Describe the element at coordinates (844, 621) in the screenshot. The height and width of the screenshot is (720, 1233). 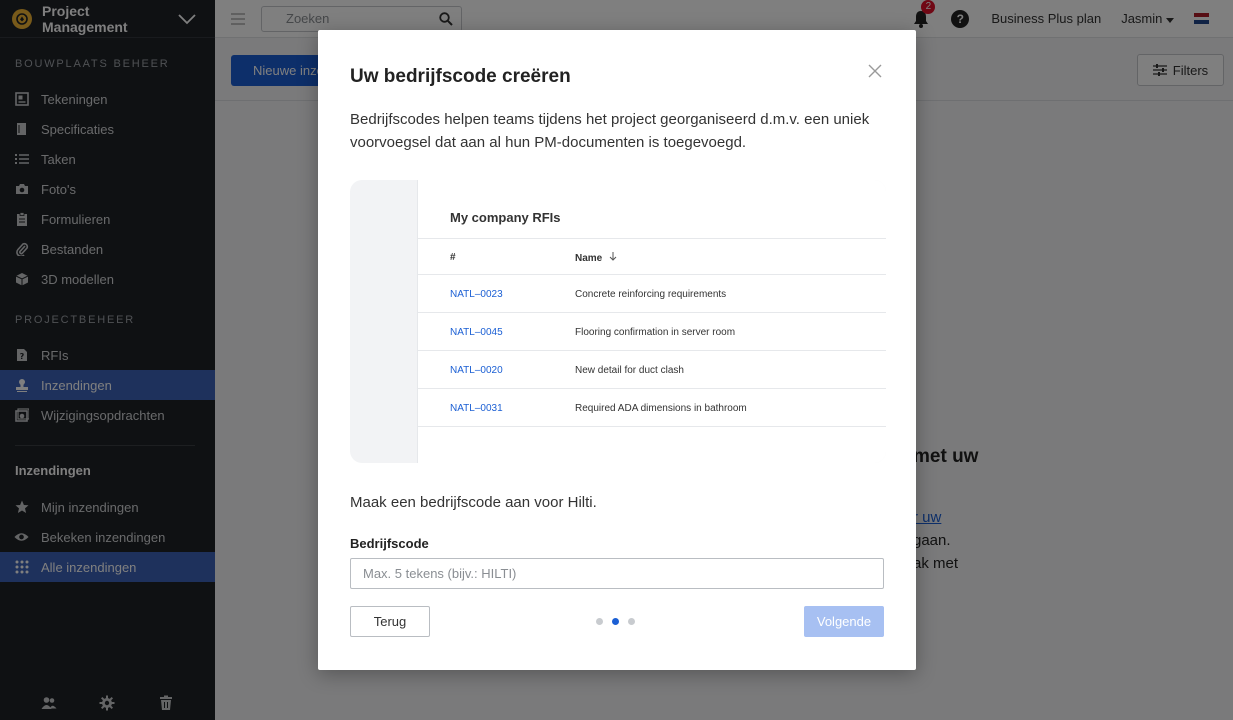
I see `next-button: Volgende` at that location.